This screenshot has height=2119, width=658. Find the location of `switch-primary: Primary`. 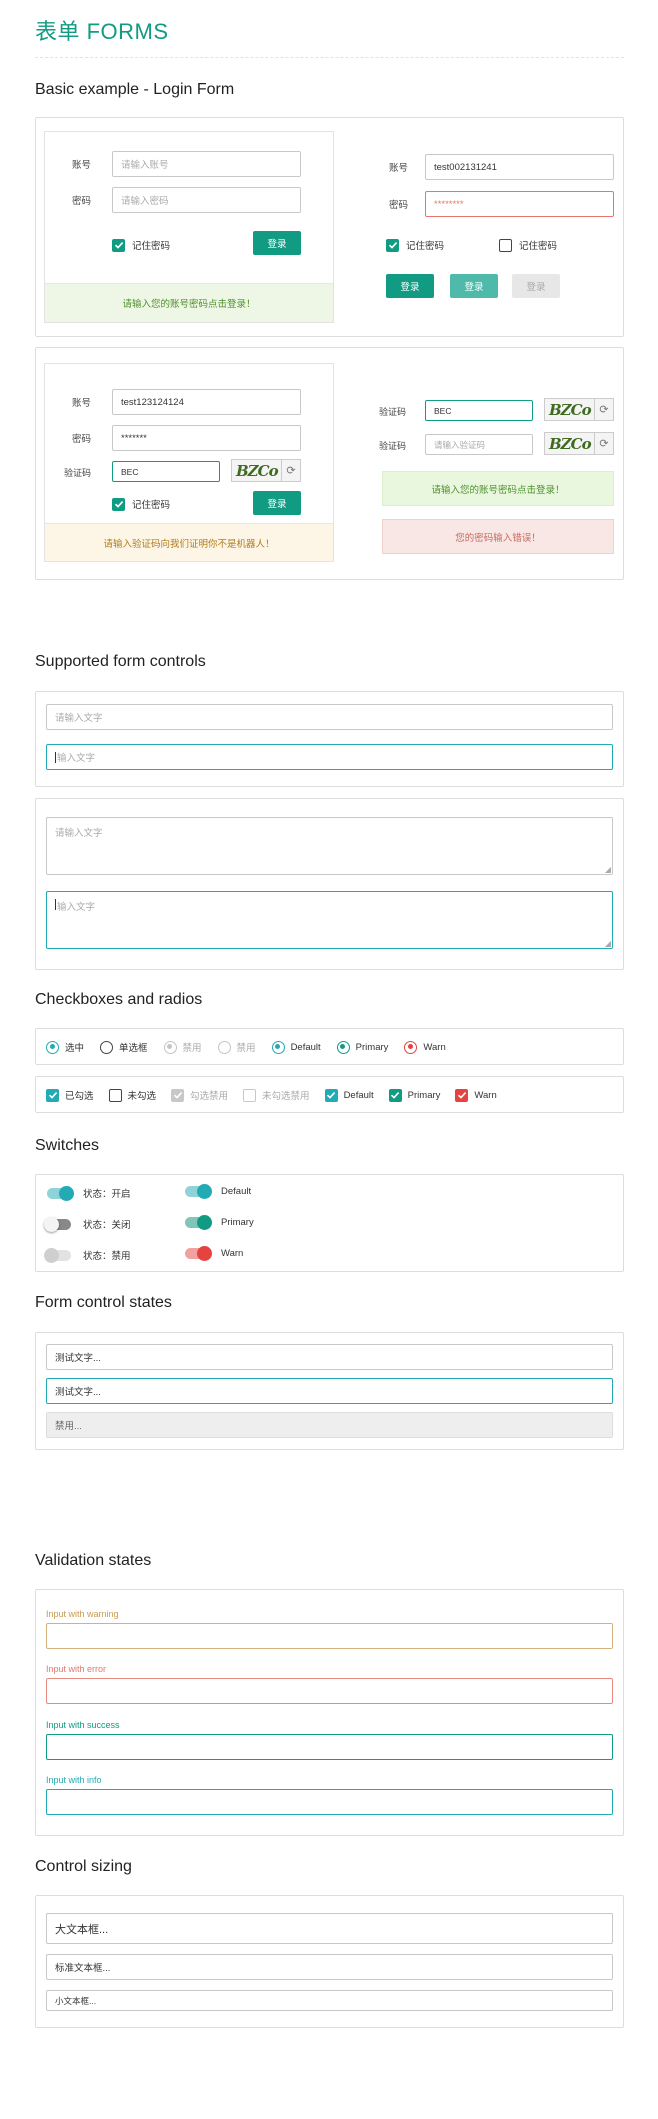

switch-primary: Primary is located at coordinates (219, 1222).